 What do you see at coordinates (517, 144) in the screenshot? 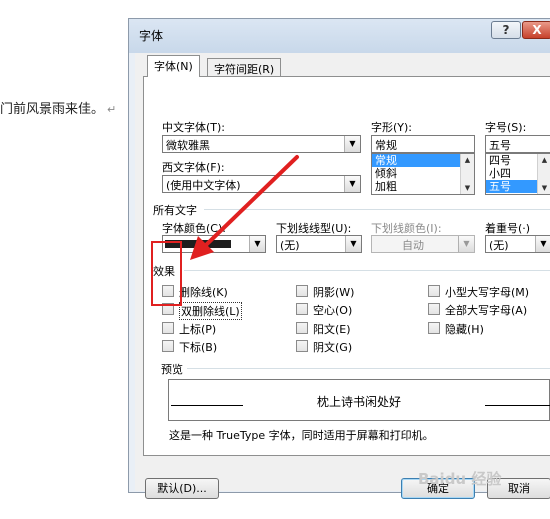
I see `size-input: 五号` at bounding box center [517, 144].